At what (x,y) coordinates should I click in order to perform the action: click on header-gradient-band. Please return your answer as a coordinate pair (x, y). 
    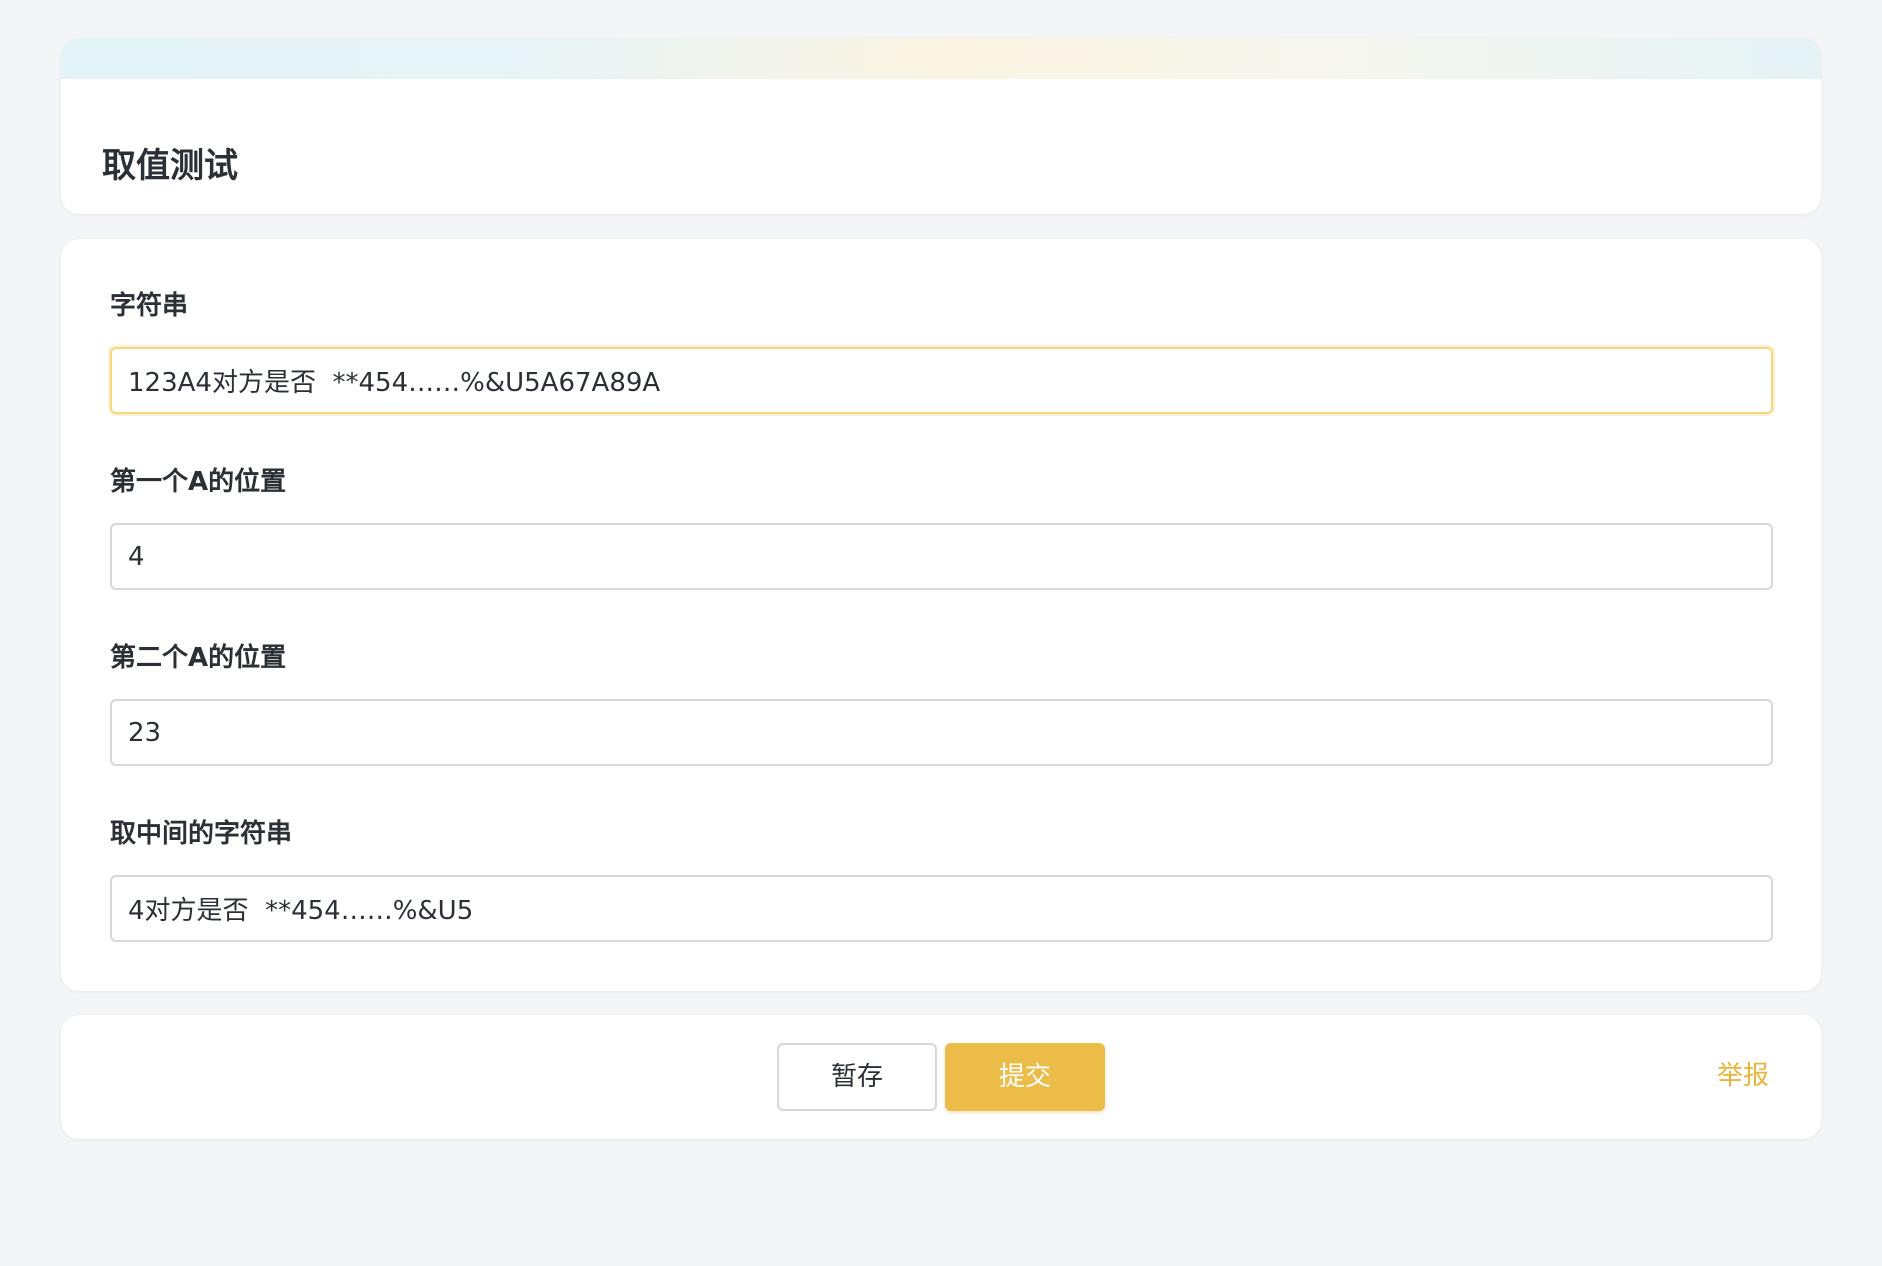
    Looking at the image, I should click on (941, 58).